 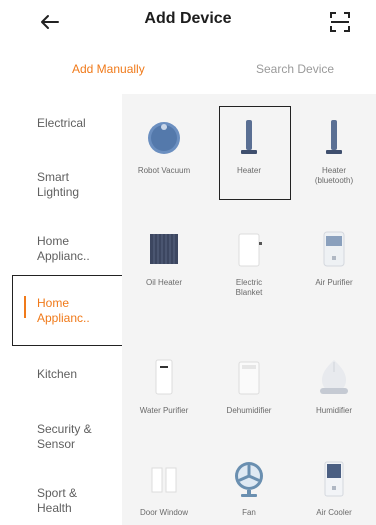 I want to click on device-label: Robot Vacuum, so click(x=164, y=170).